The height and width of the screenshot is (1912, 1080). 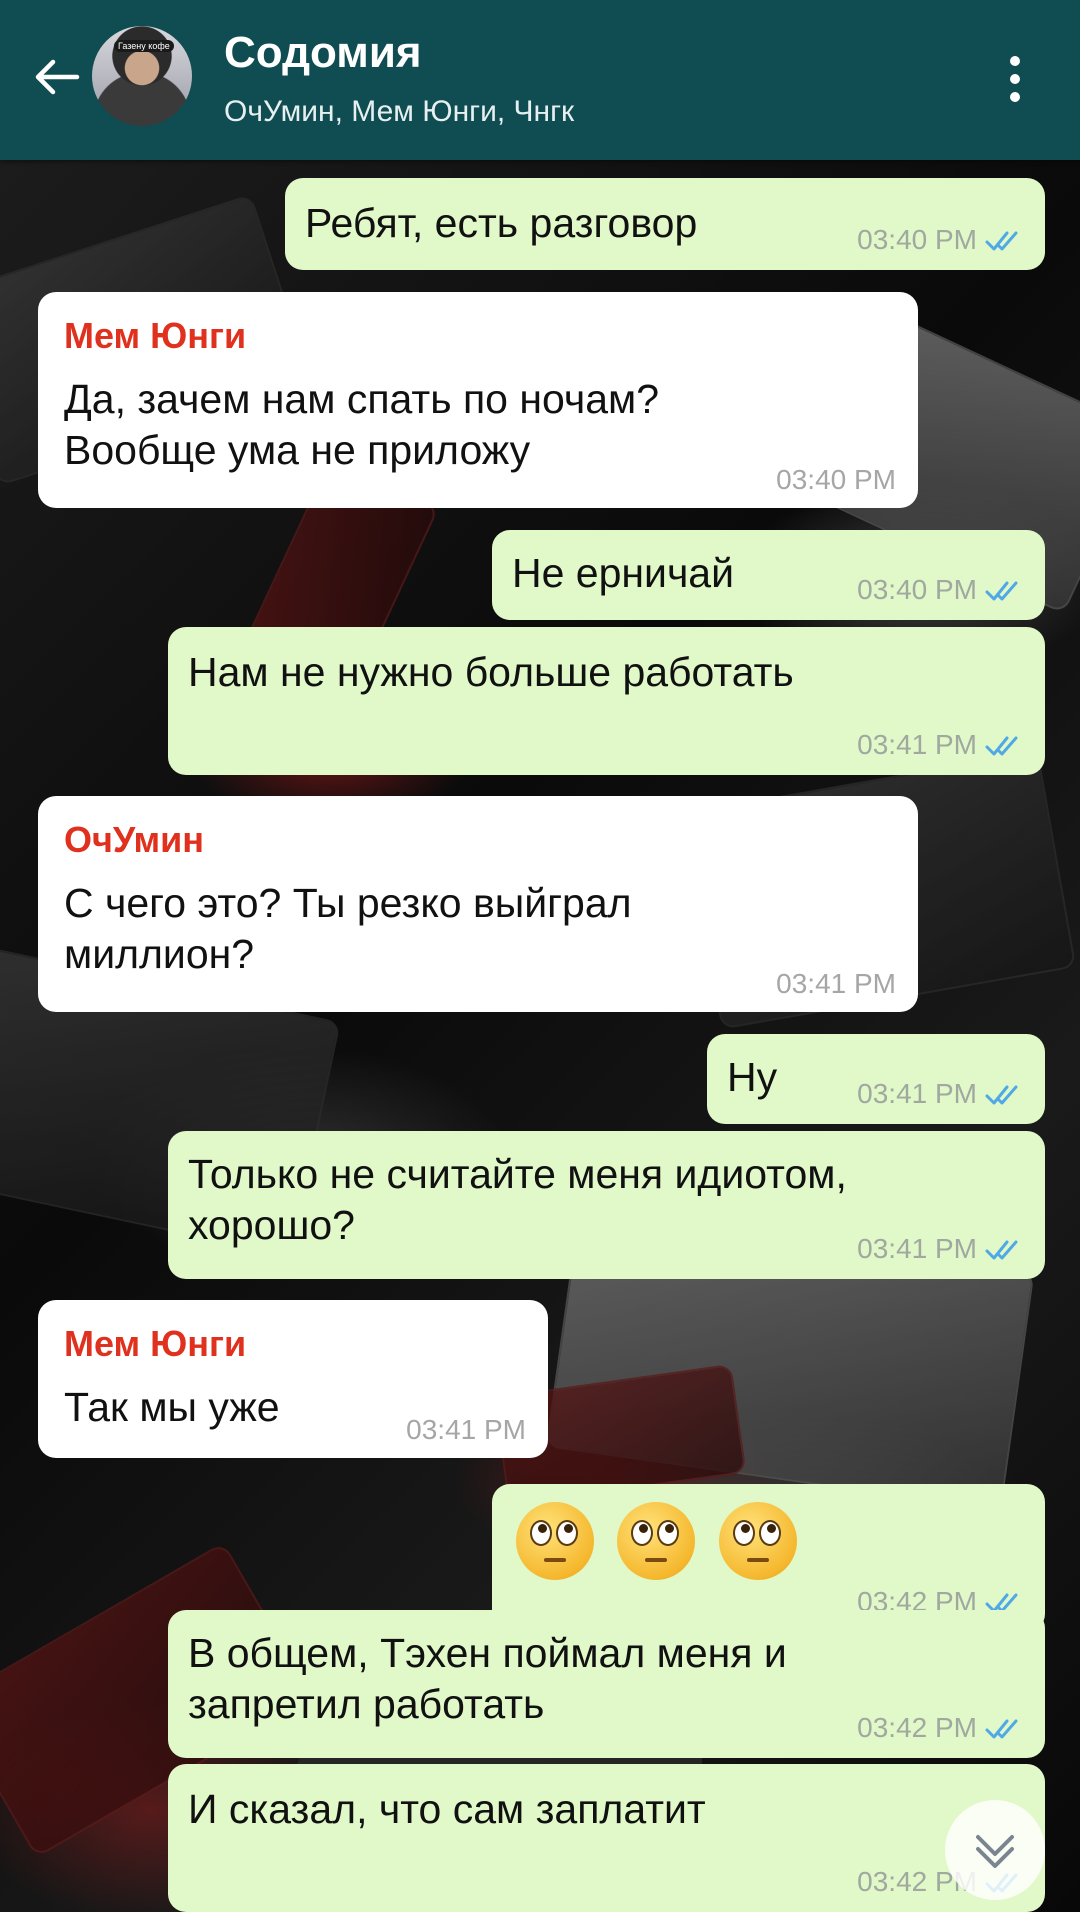 What do you see at coordinates (399, 112) in the screenshot?
I see `chat-members: ОчУмин, Мем Юнги, Чнгк` at bounding box center [399, 112].